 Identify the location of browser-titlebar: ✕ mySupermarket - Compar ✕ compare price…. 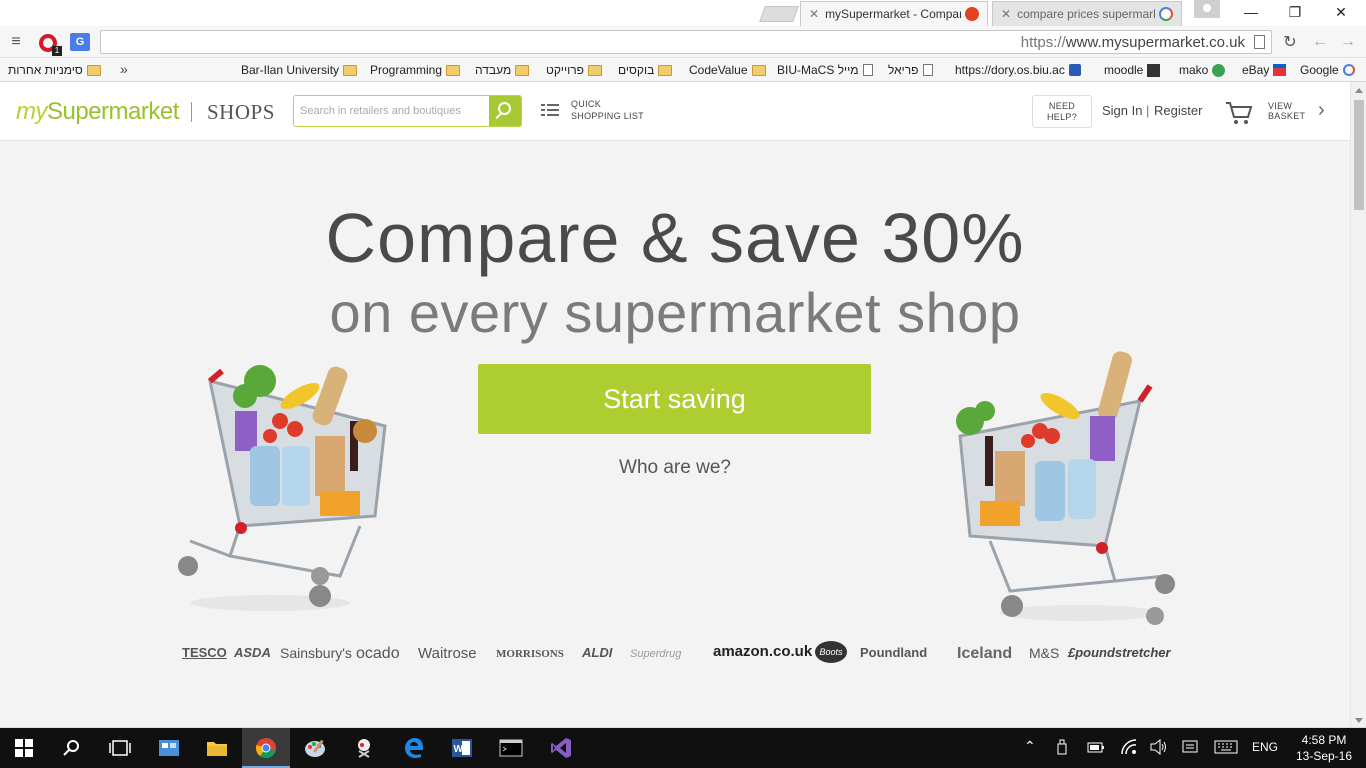
(683, 13).